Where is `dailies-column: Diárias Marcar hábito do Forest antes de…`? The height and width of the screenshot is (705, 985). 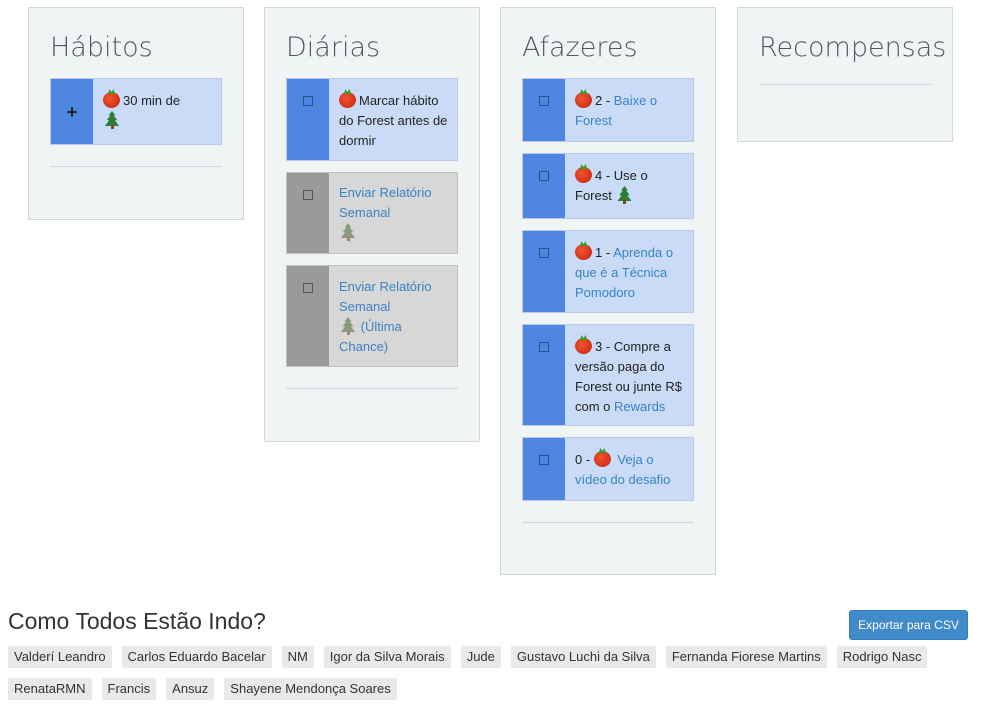 dailies-column: Diárias Marcar hábito do Forest antes de… is located at coordinates (372, 224).